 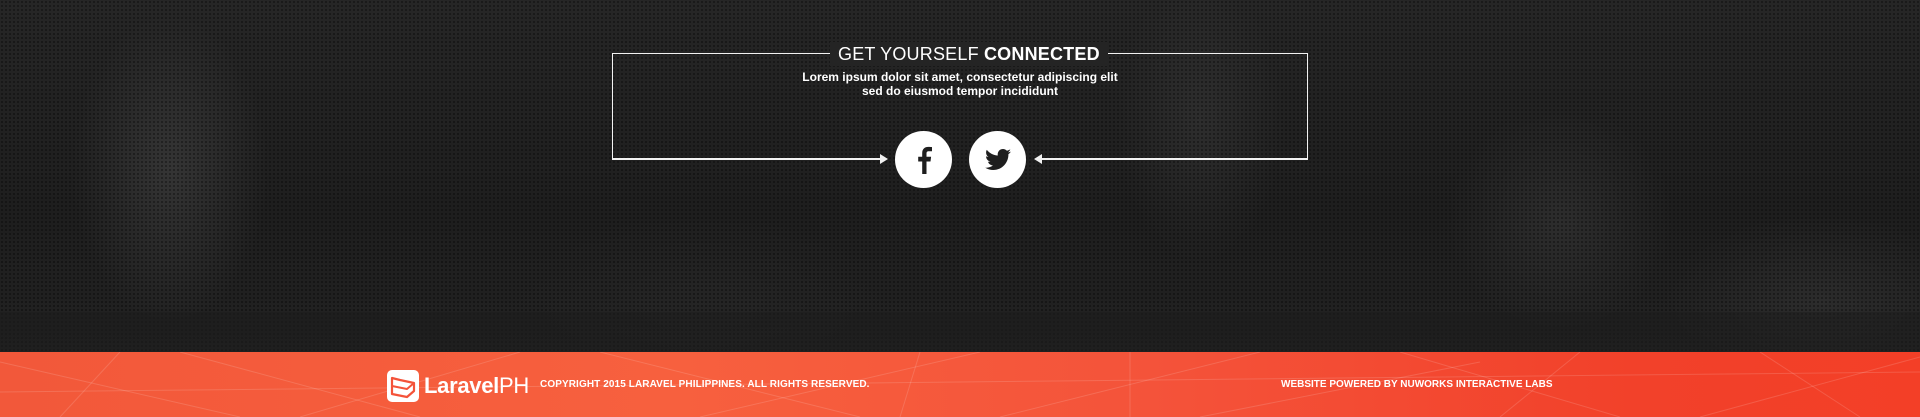 What do you see at coordinates (959, 91) in the screenshot?
I see `subtitle-line-2: sed do eiusmod tempor incididunt` at bounding box center [959, 91].